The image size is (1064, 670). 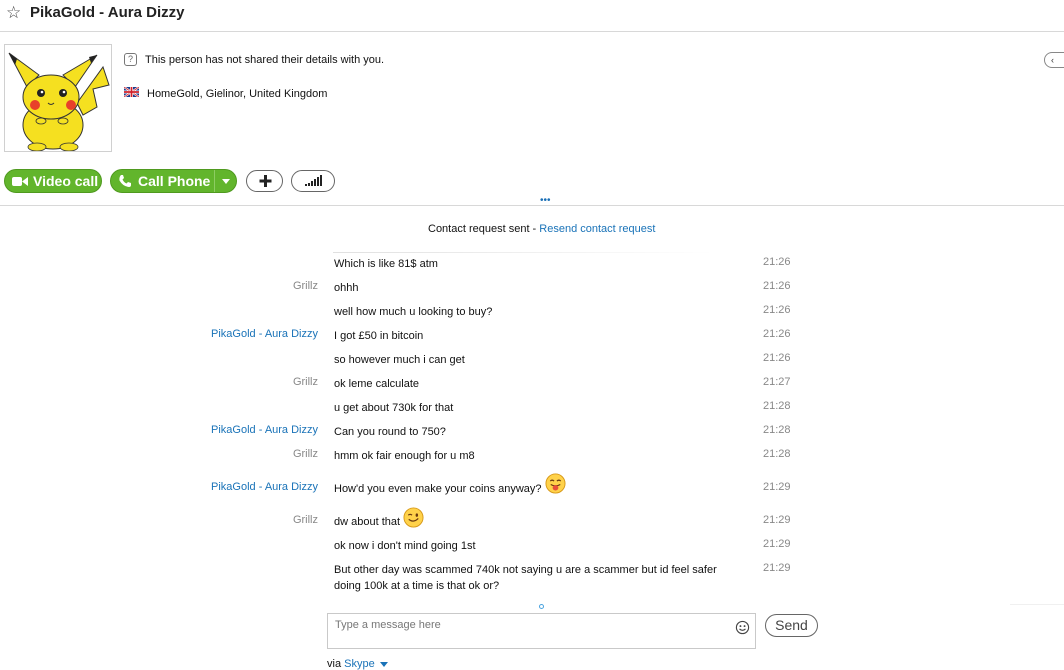 I want to click on resize-handle-icon: •••, so click(x=545, y=201).